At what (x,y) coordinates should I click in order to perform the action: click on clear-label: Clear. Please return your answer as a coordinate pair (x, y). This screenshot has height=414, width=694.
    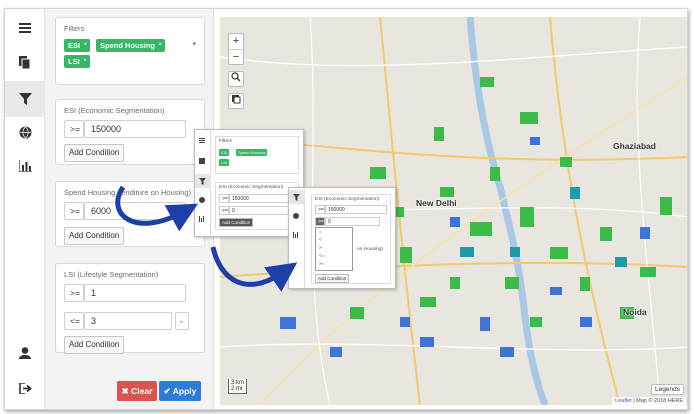
    Looking at the image, I should click on (142, 391).